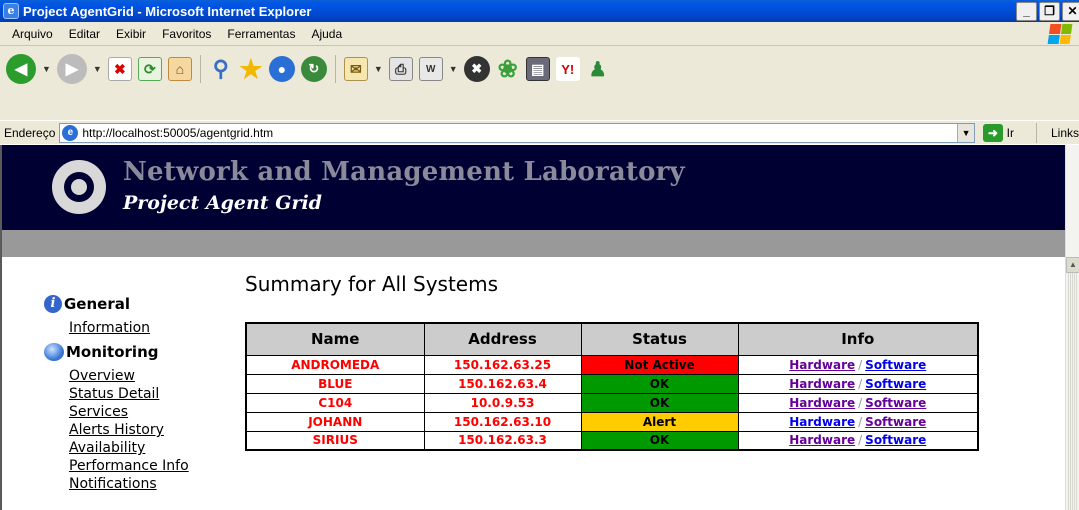 The width and height of the screenshot is (1079, 510). I want to click on scroll-track, so click(1073, 391).